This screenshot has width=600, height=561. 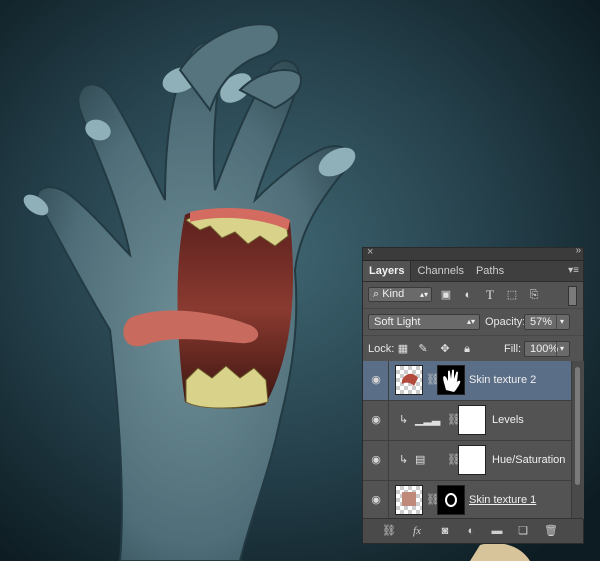 What do you see at coordinates (428, 420) in the screenshot?
I see `levels-icon: ▁▂▃` at bounding box center [428, 420].